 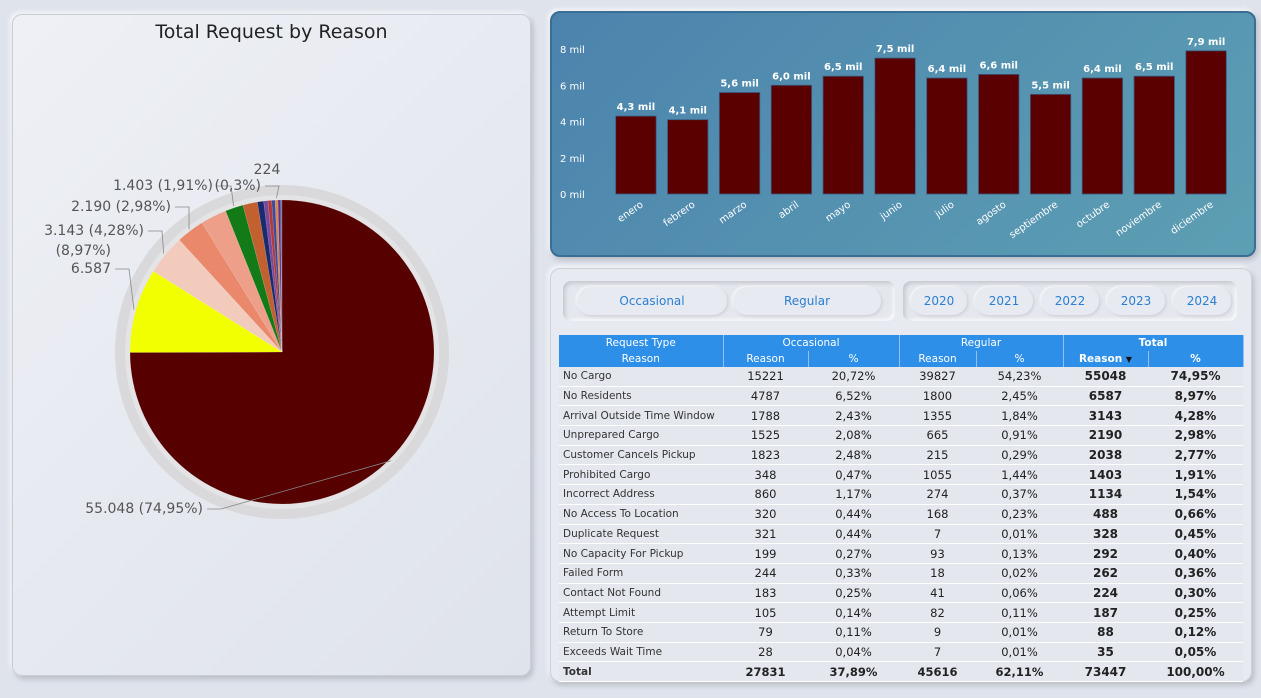 What do you see at coordinates (1195, 494) in the screenshot?
I see `cell-total-pct: 1,54%` at bounding box center [1195, 494].